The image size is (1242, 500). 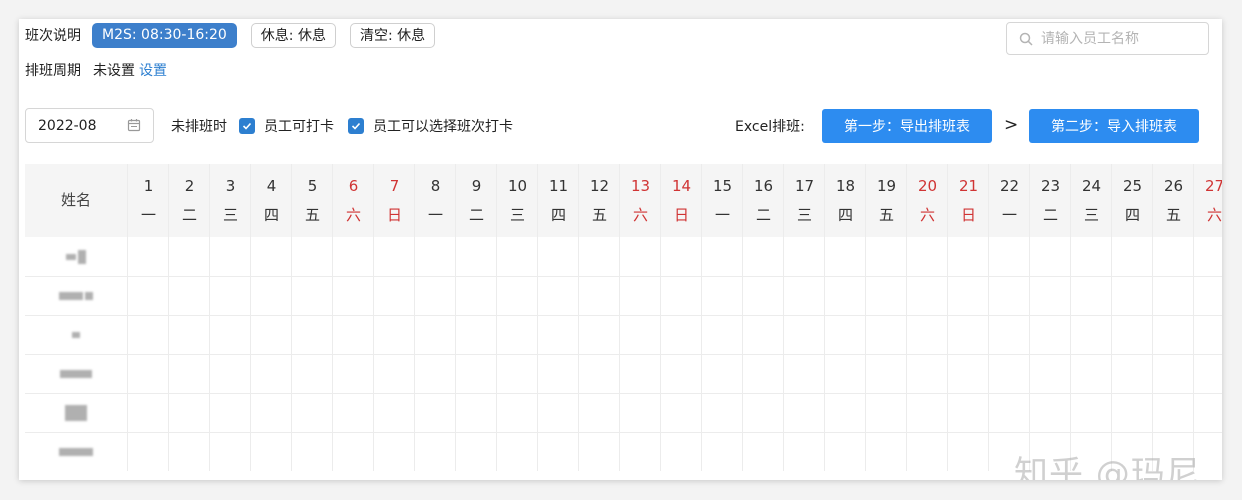 What do you see at coordinates (886, 186) in the screenshot?
I see `day-number: 19` at bounding box center [886, 186].